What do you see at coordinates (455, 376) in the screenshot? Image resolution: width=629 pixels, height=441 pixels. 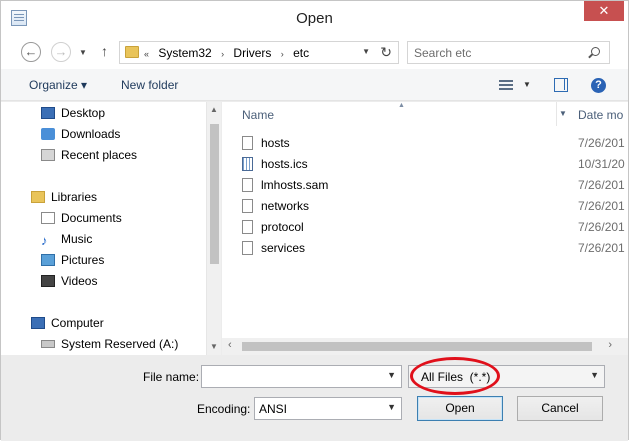 I see `red-highlight-annotation` at bounding box center [455, 376].